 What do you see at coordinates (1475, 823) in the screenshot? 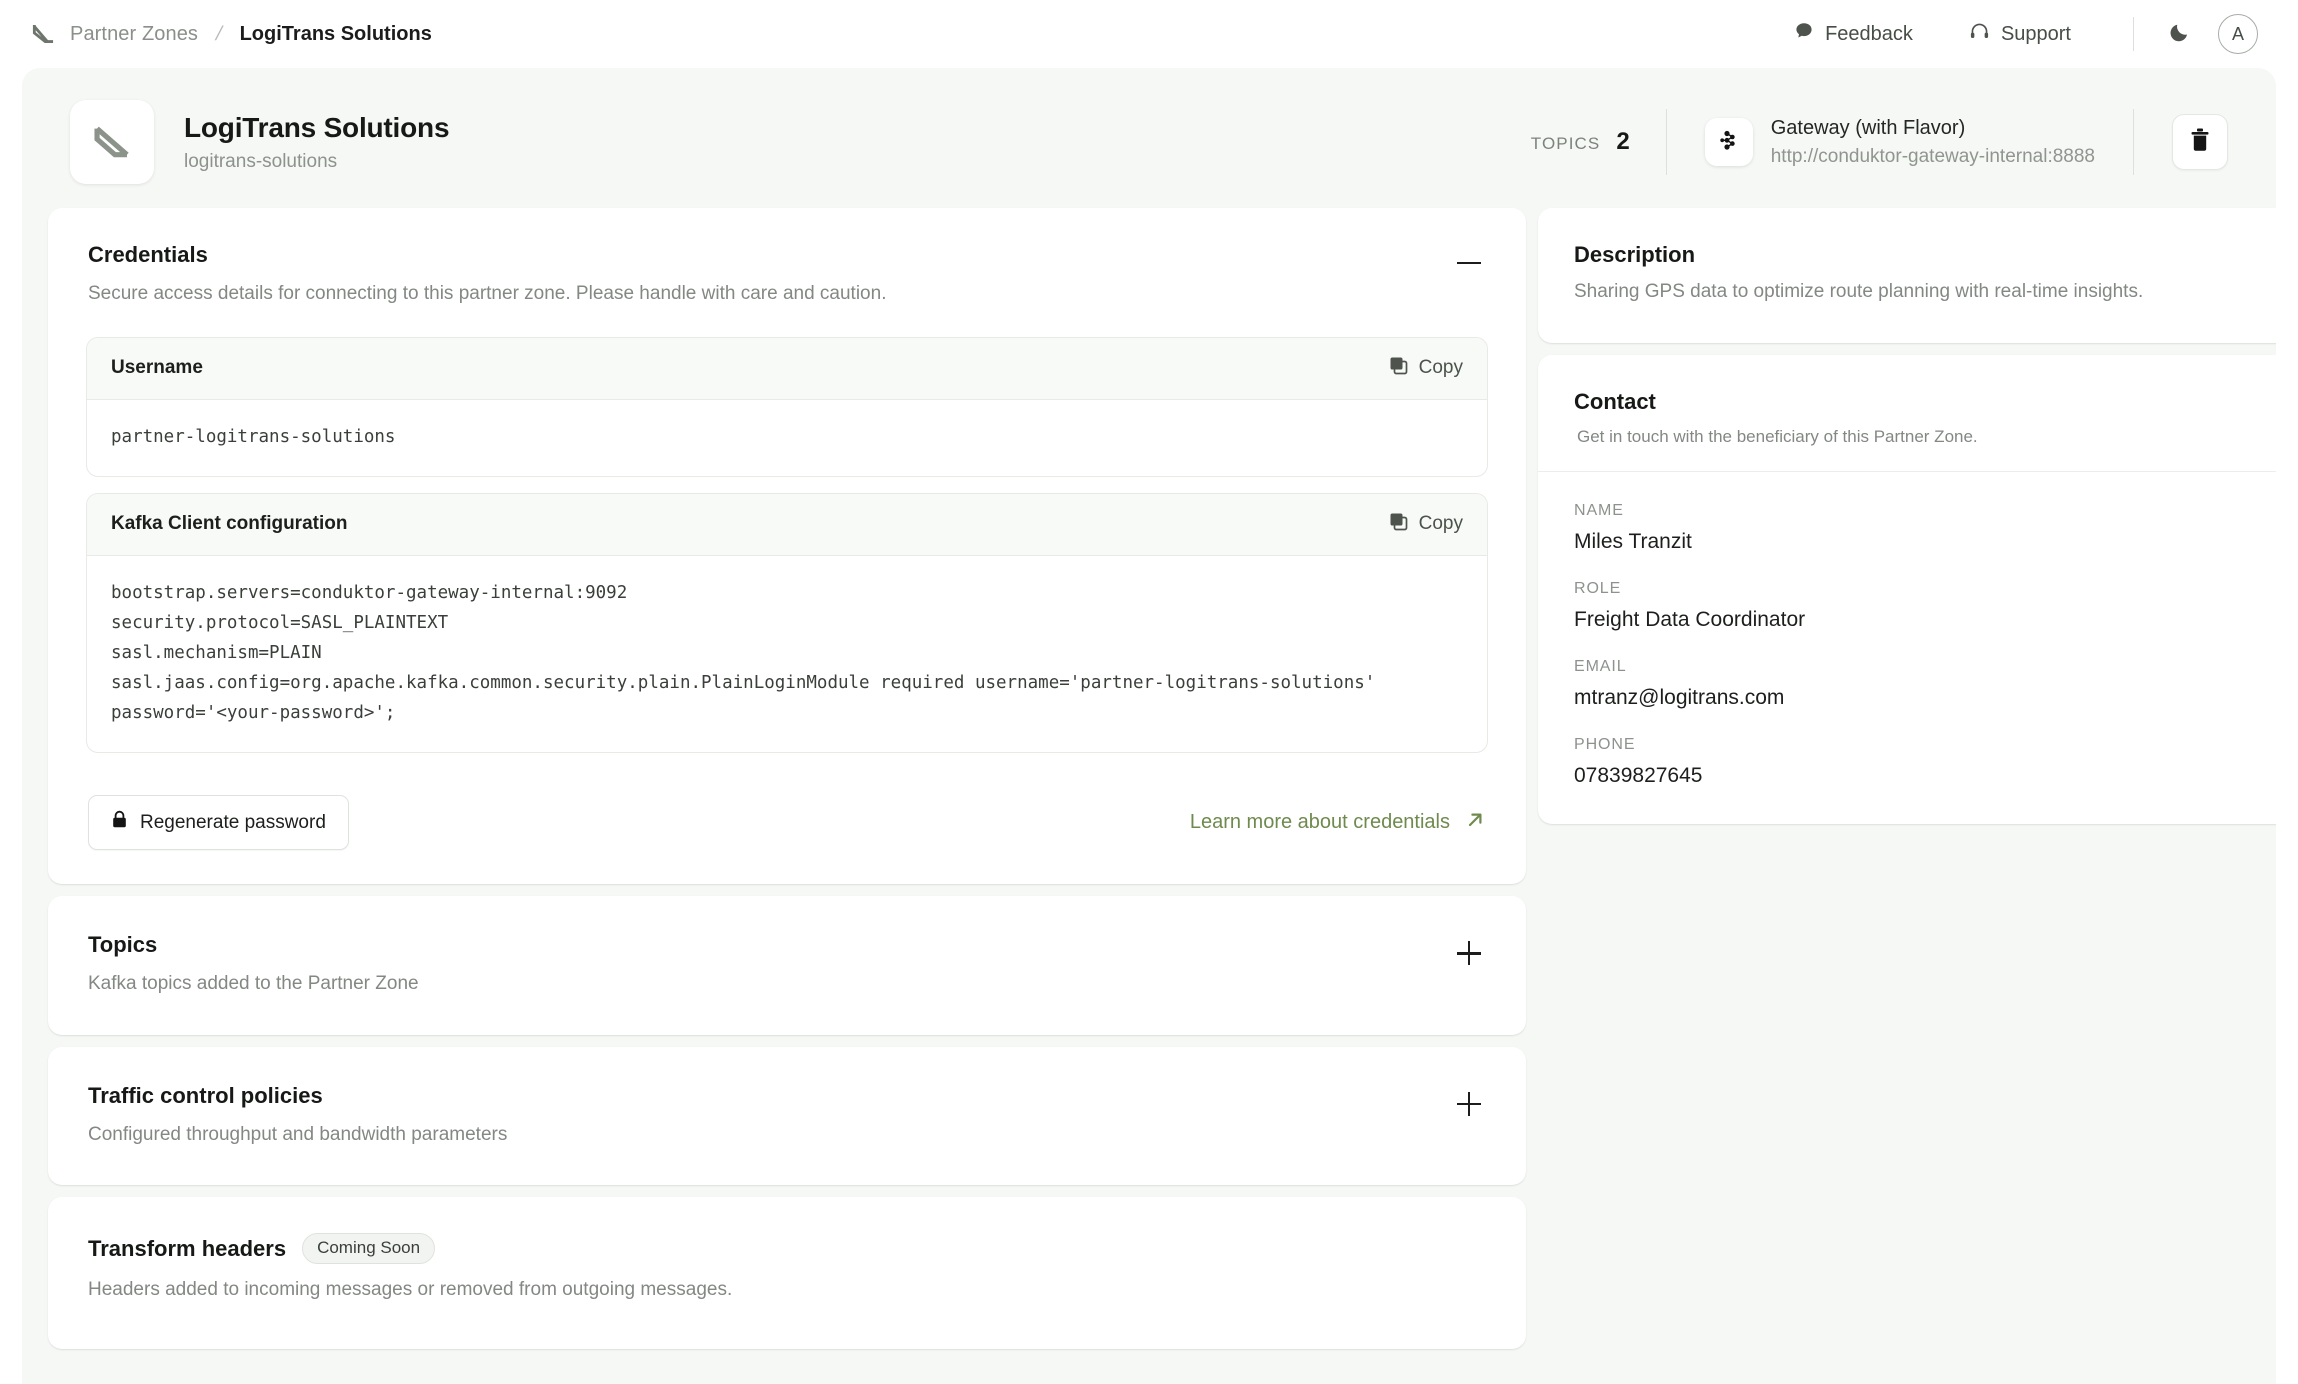
I see `external-link-arrow-icon` at bounding box center [1475, 823].